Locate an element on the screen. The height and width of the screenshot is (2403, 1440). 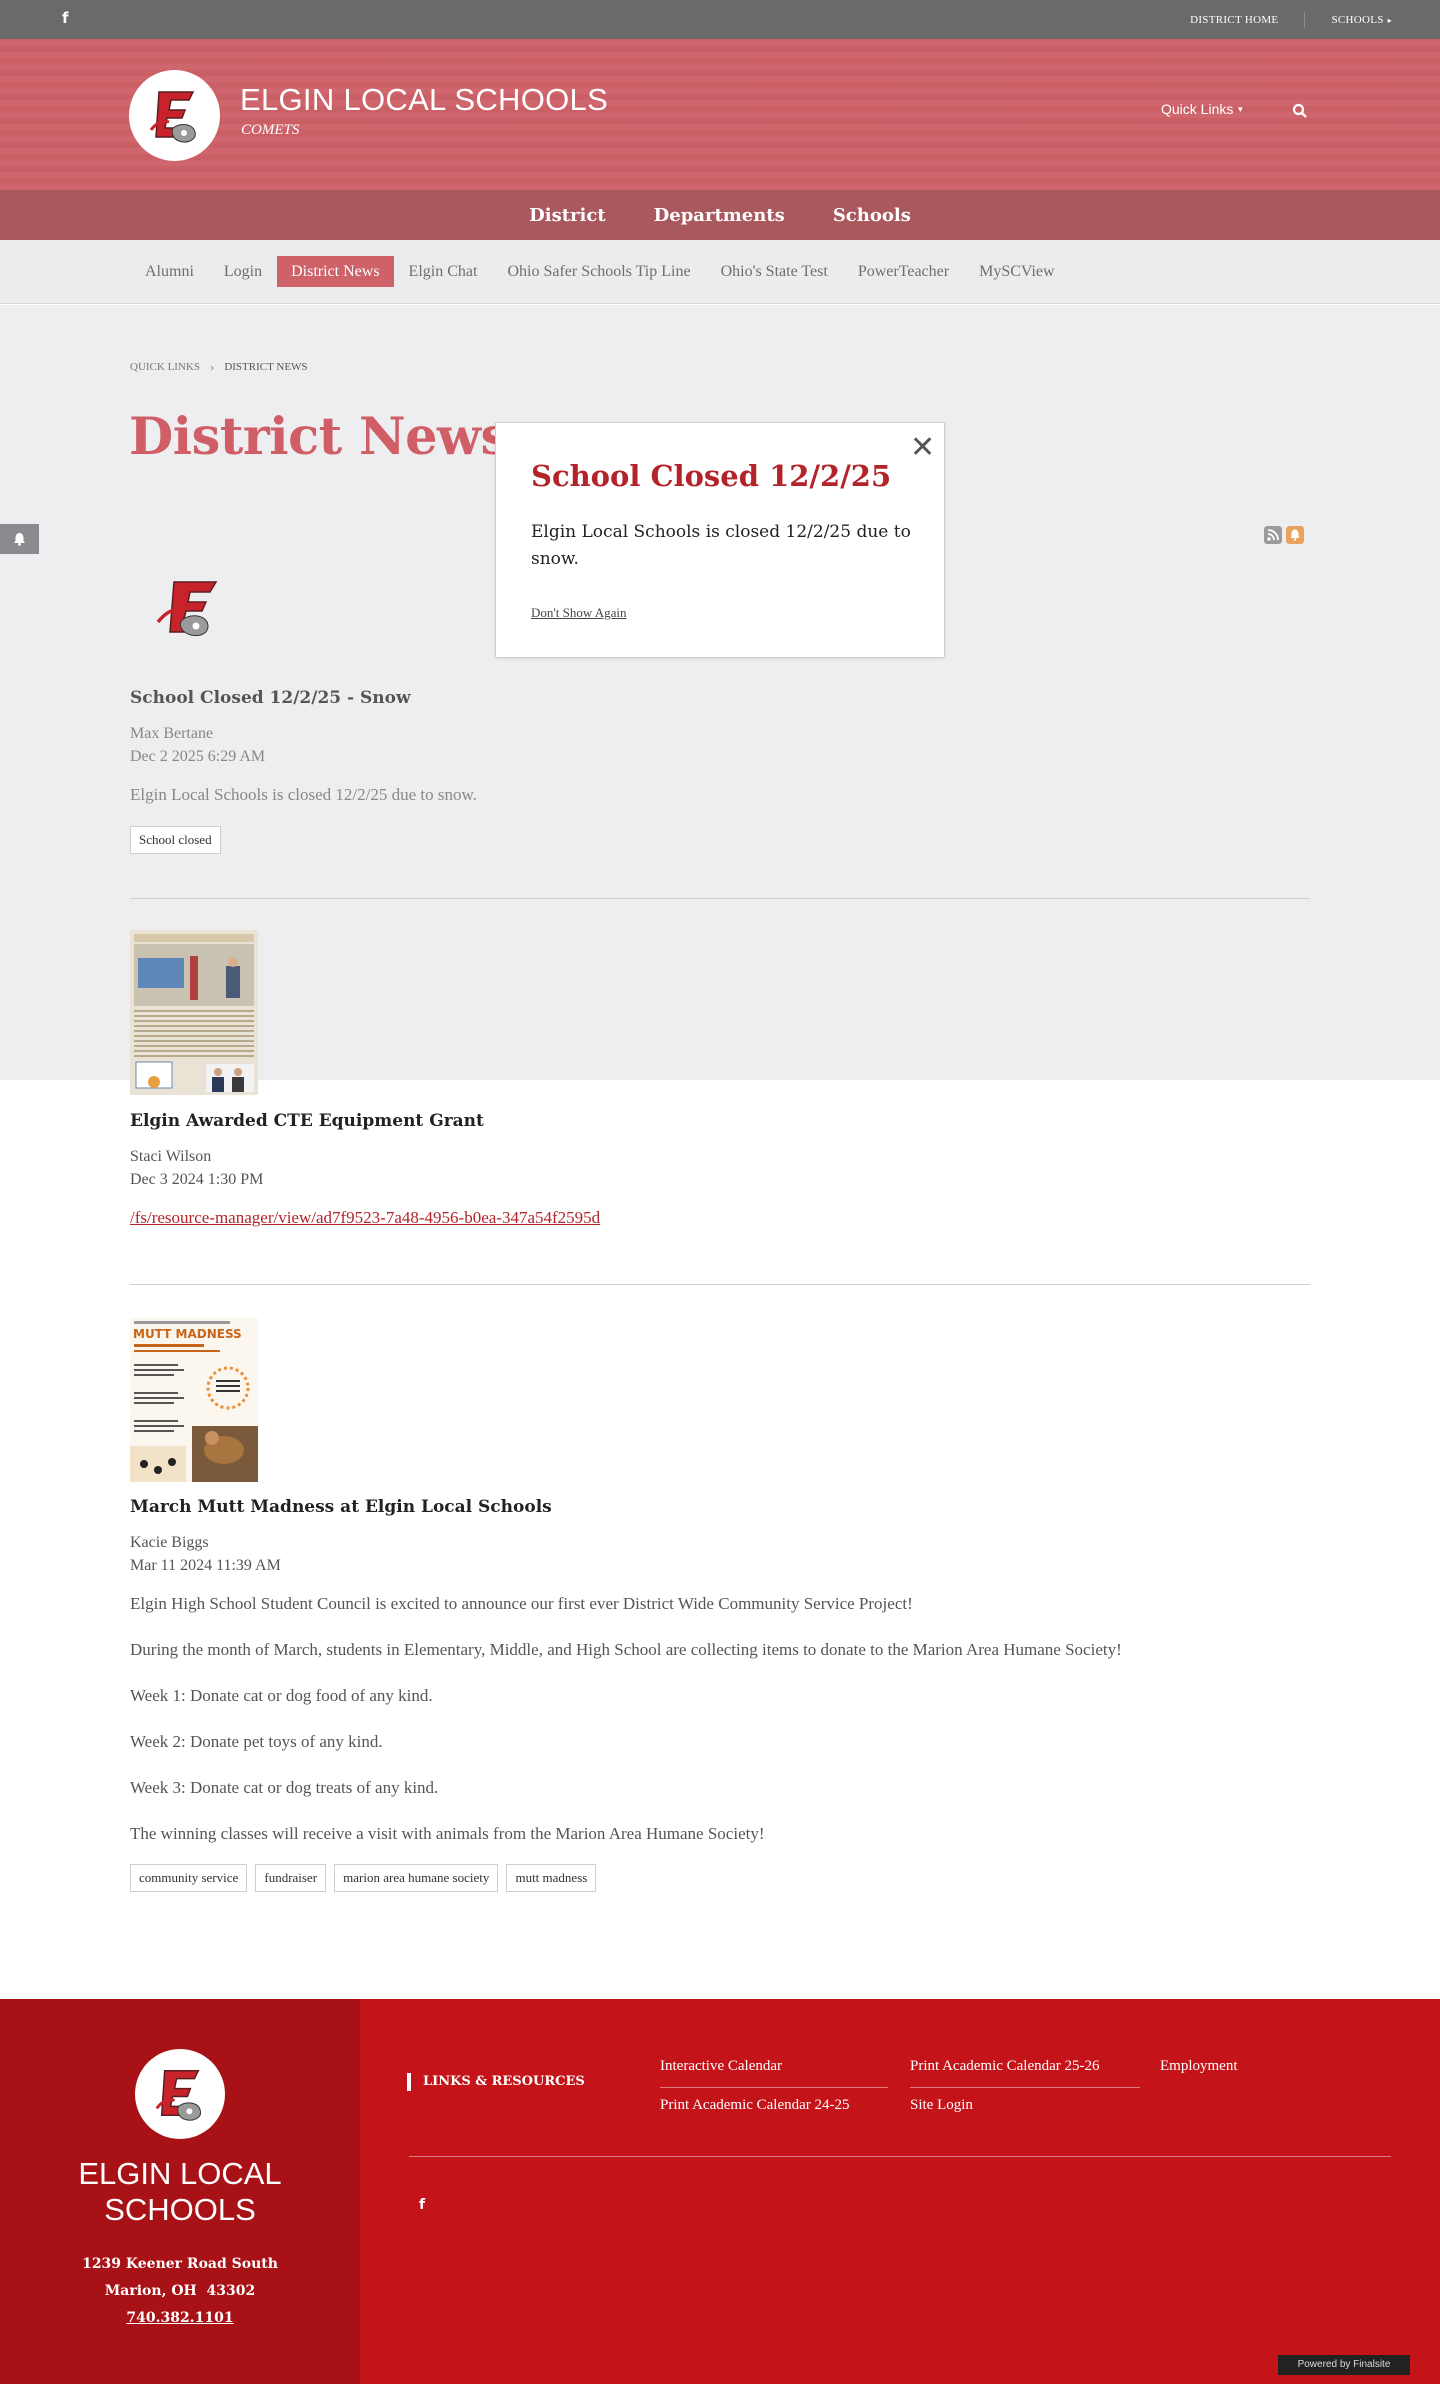
breadcrumb-current: DISTRICT NEWS is located at coordinates (266, 367).